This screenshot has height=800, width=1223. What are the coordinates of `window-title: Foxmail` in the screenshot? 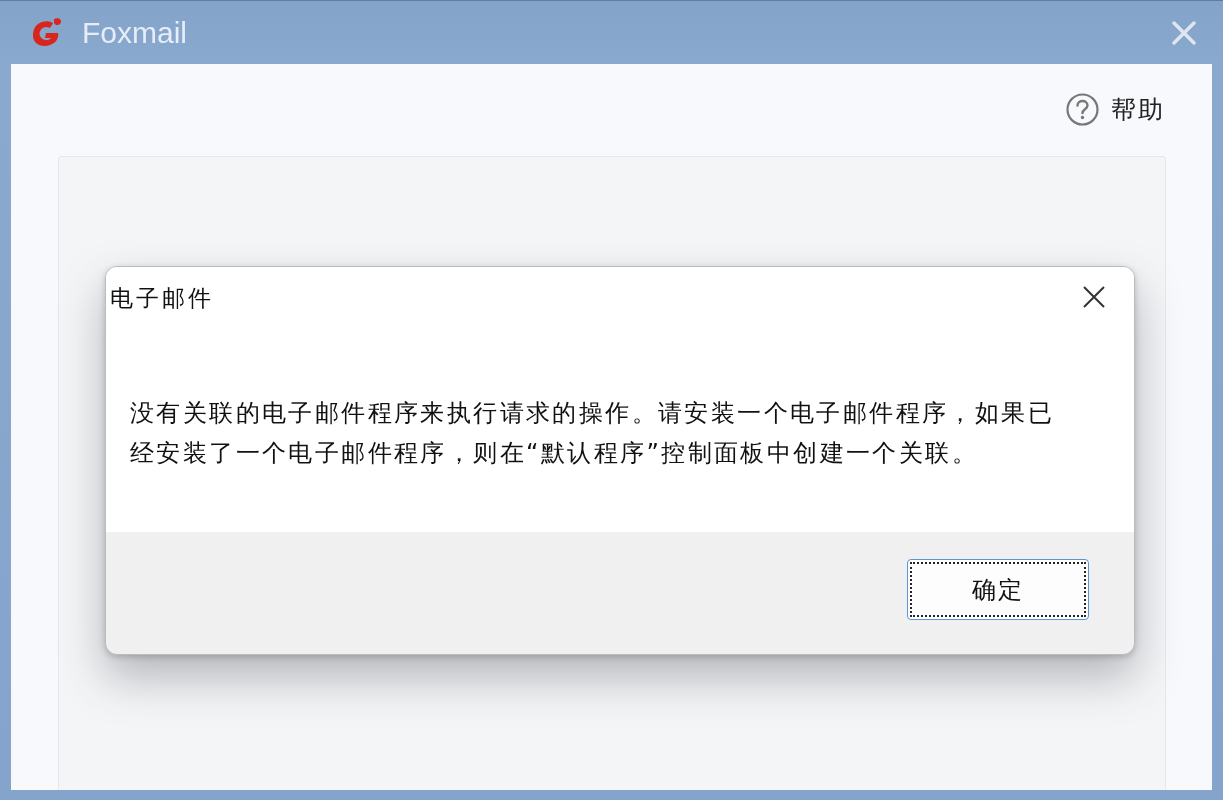 It's located at (134, 32).